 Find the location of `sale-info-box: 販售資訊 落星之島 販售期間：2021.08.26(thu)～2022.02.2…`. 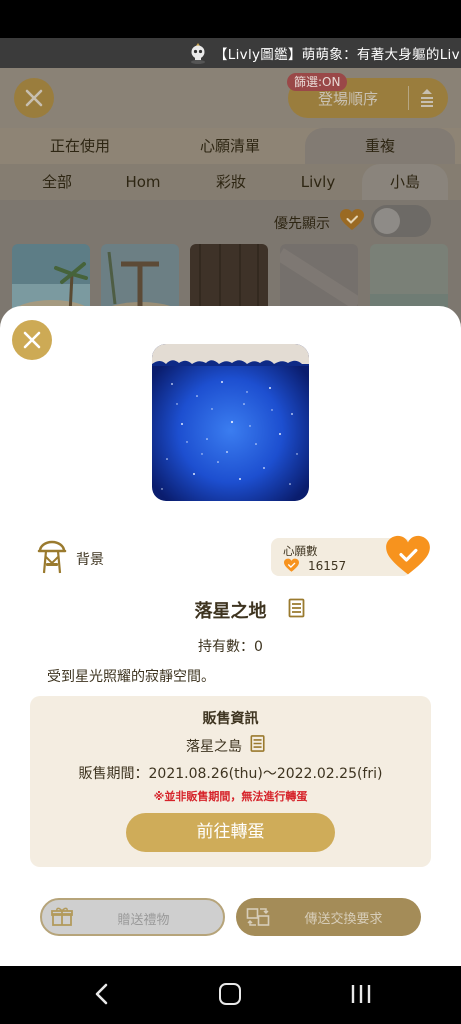

sale-info-box: 販售資訊 落星之島 販售期間：2021.08.26(thu)～2022.02.2… is located at coordinates (230, 781).